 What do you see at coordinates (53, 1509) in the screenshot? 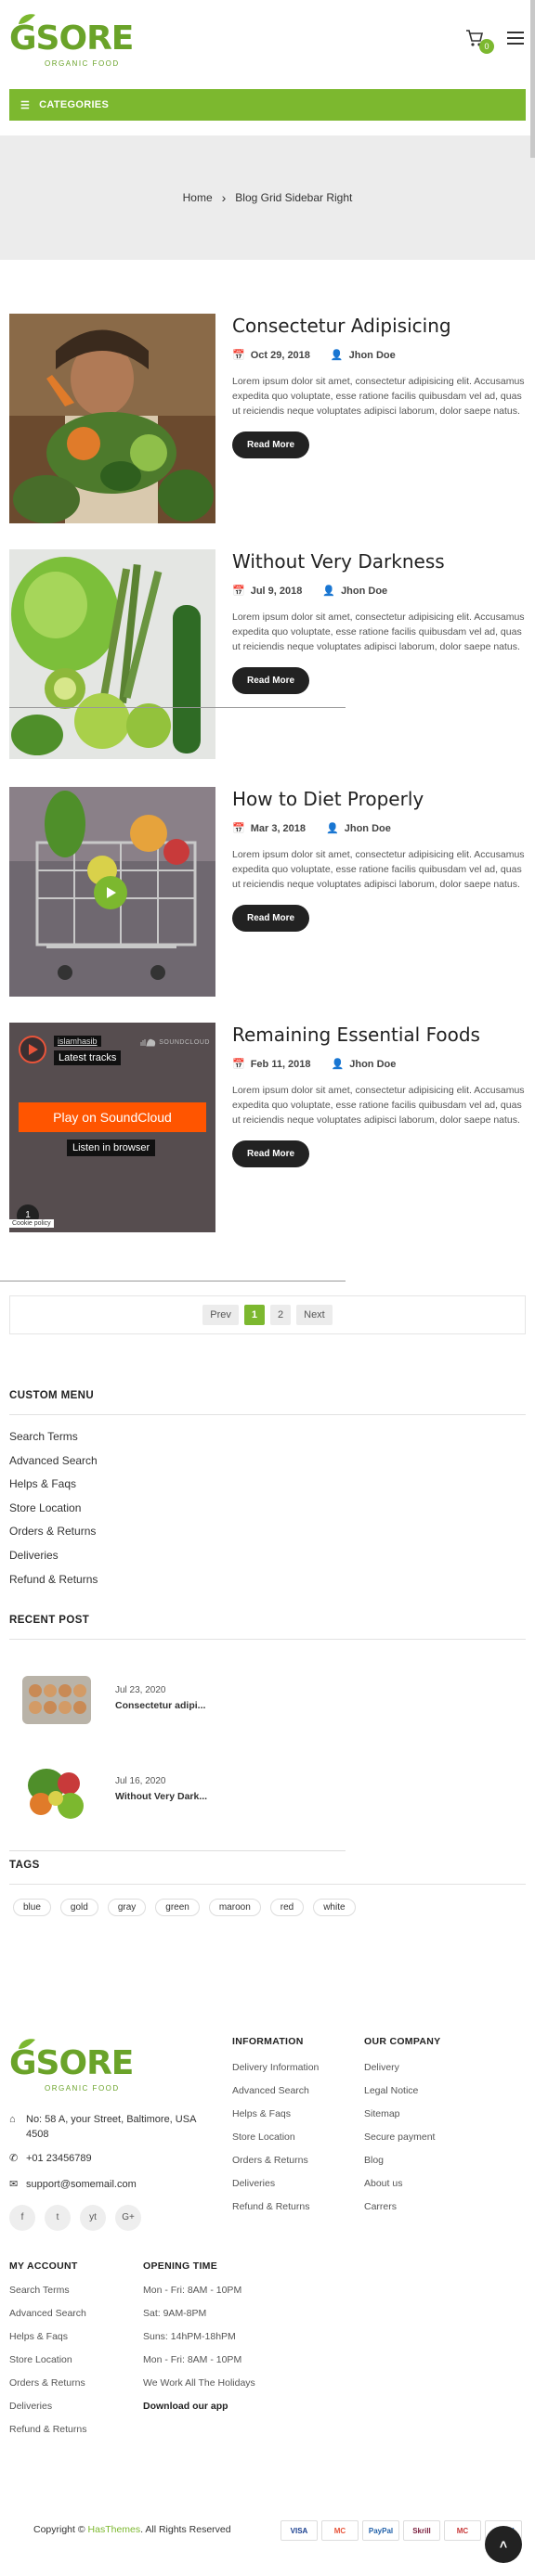
I see `custom-menu-item: Store Location` at bounding box center [53, 1509].